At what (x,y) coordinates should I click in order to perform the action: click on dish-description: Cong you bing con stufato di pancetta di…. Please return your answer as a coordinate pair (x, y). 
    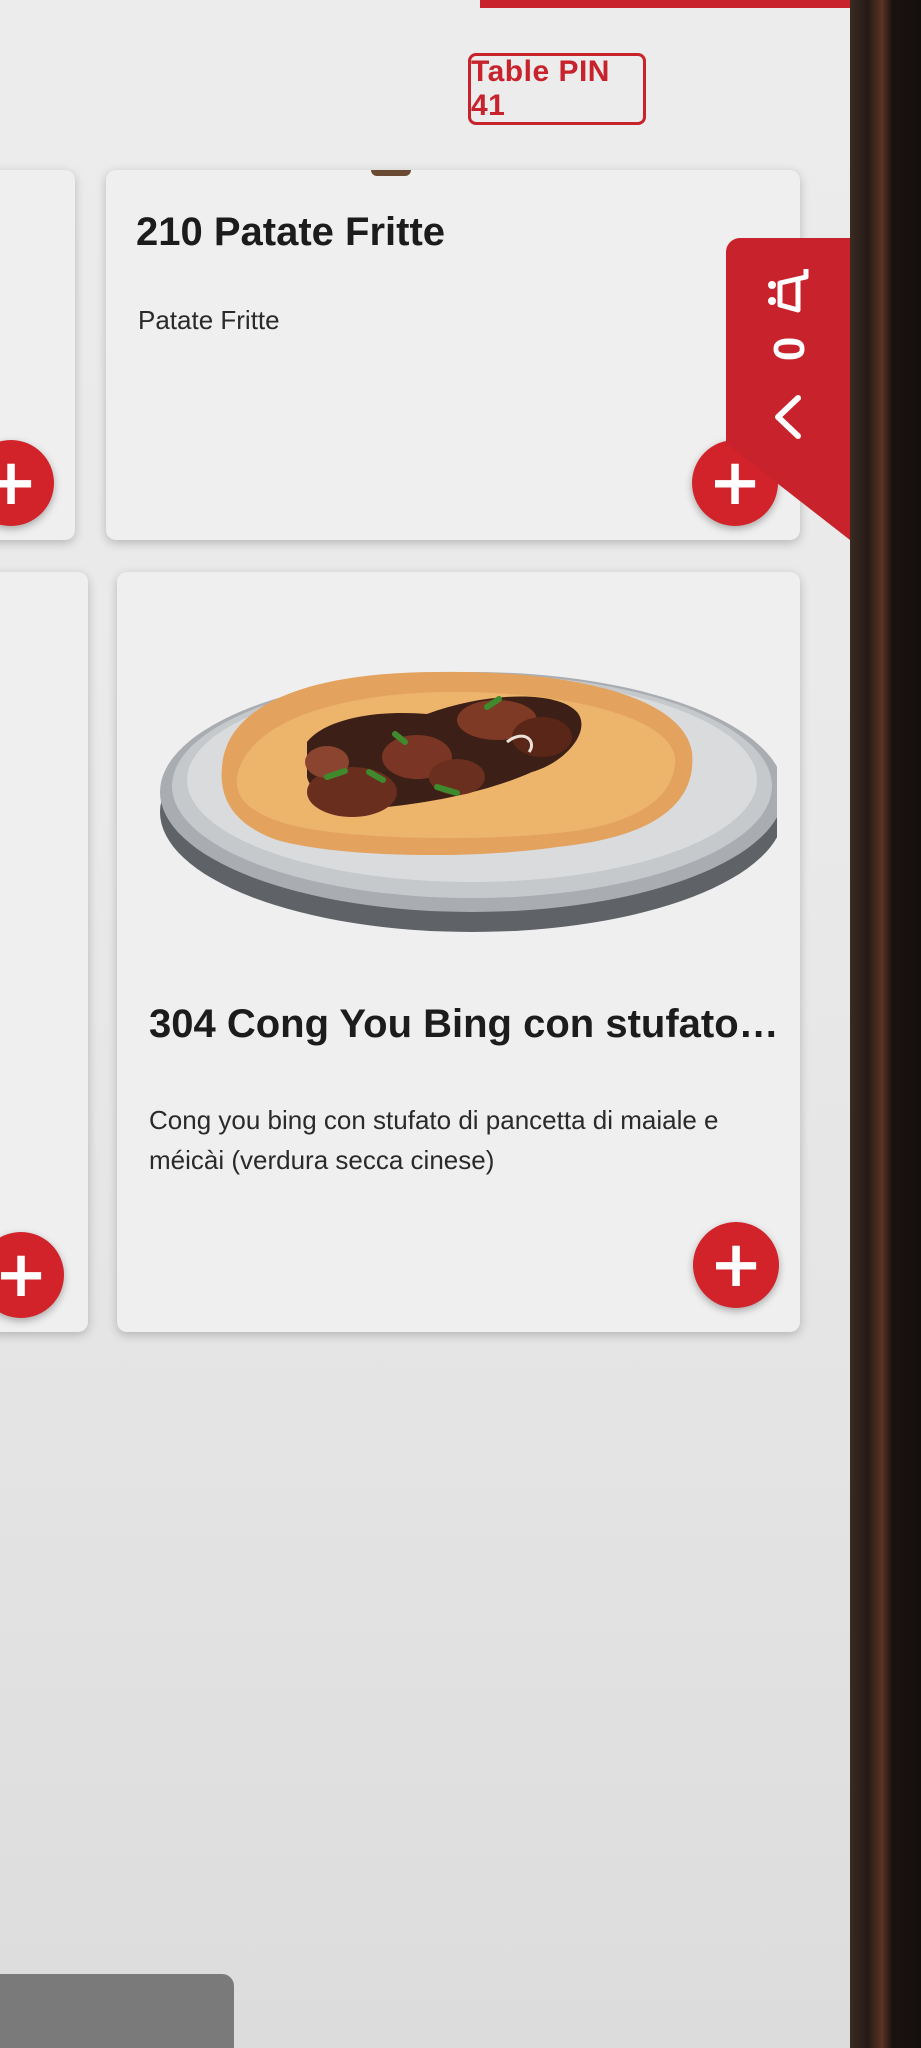
    Looking at the image, I should click on (434, 1140).